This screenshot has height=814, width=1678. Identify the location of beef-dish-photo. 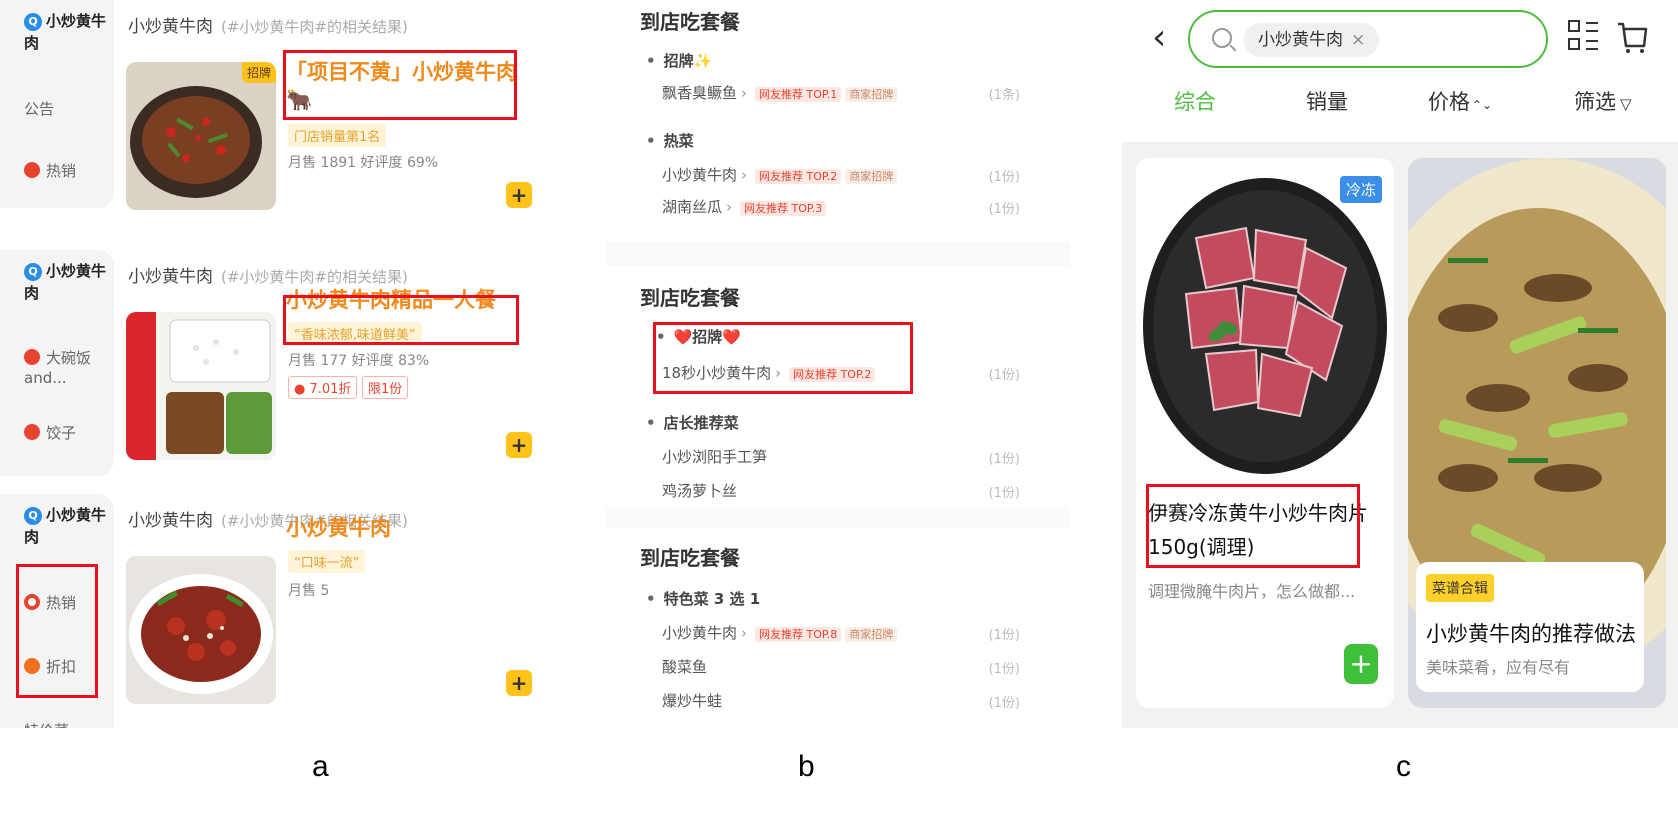
(201, 136).